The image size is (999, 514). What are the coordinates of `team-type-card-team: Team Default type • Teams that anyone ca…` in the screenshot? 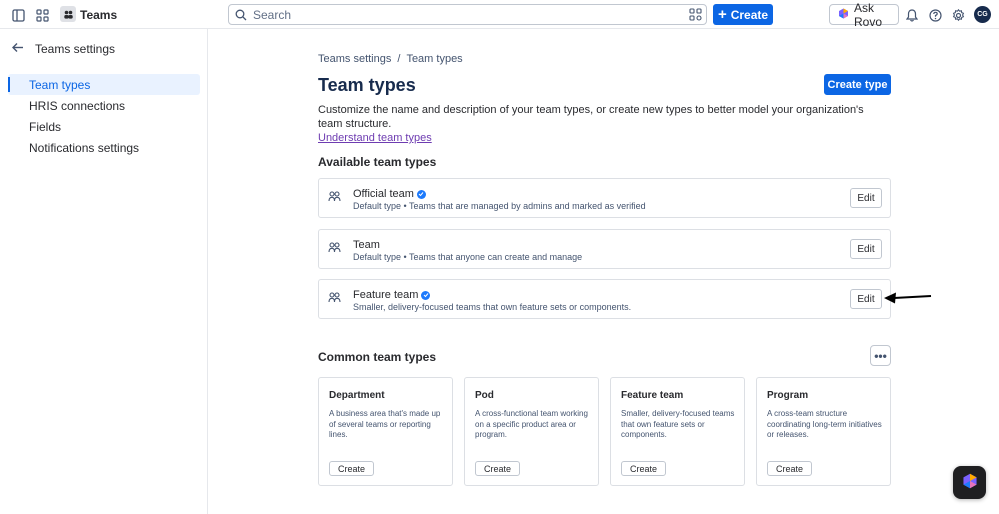 It's located at (604, 249).